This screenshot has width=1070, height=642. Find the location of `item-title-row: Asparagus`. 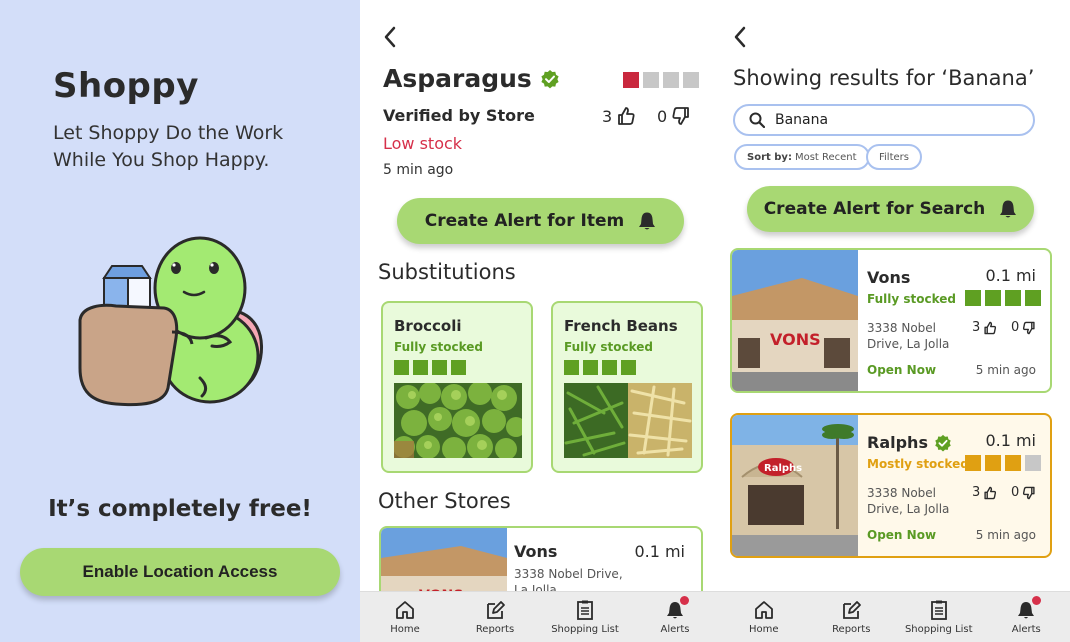

item-title-row: Asparagus is located at coordinates (471, 78).